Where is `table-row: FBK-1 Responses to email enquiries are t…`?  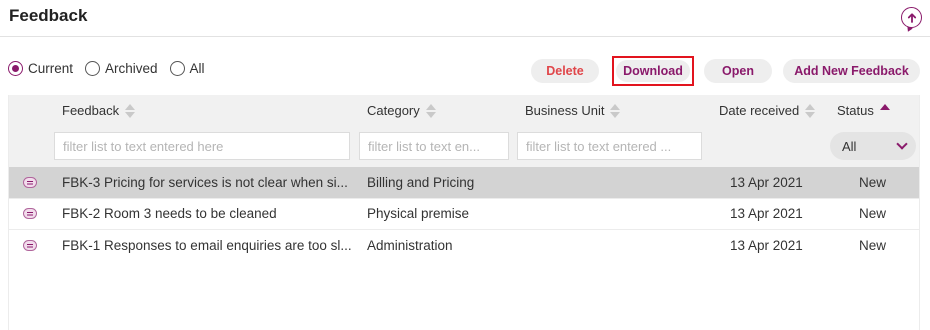
table-row: FBK-1 Responses to email enquiries are t… is located at coordinates (464, 245).